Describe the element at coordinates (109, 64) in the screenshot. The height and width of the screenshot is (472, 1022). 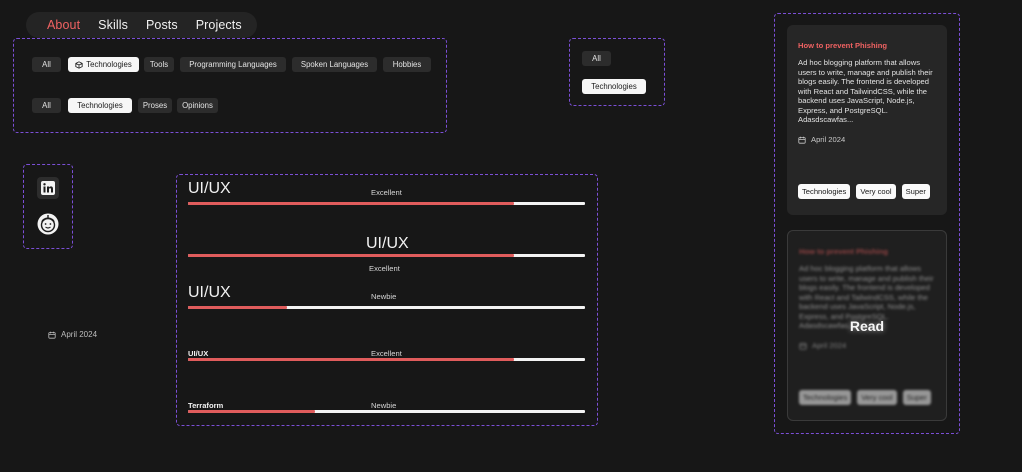
I see `filter-technologies-label: Technologies` at that location.